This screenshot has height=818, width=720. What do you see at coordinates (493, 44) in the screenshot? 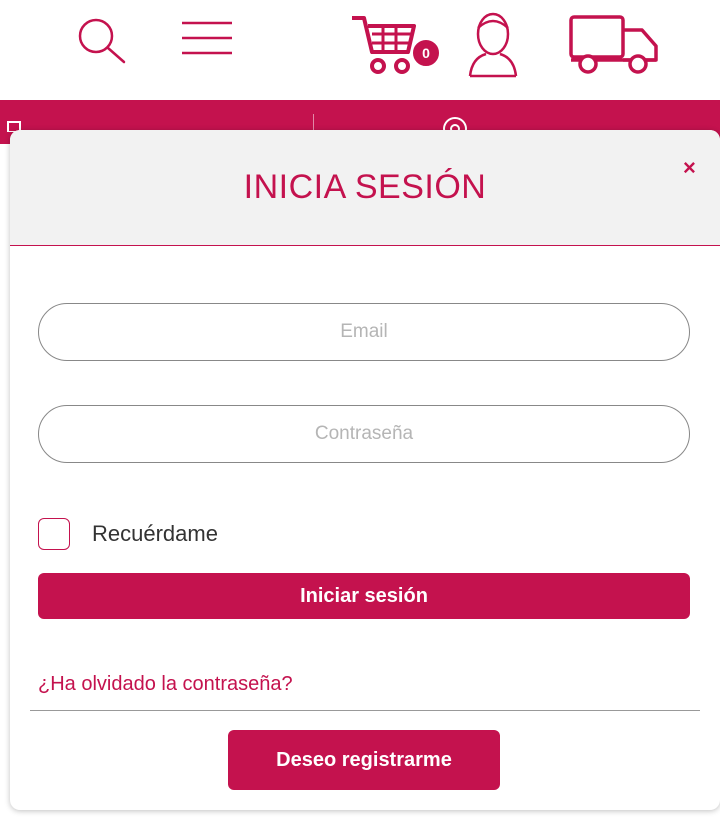
I see `user-icon` at bounding box center [493, 44].